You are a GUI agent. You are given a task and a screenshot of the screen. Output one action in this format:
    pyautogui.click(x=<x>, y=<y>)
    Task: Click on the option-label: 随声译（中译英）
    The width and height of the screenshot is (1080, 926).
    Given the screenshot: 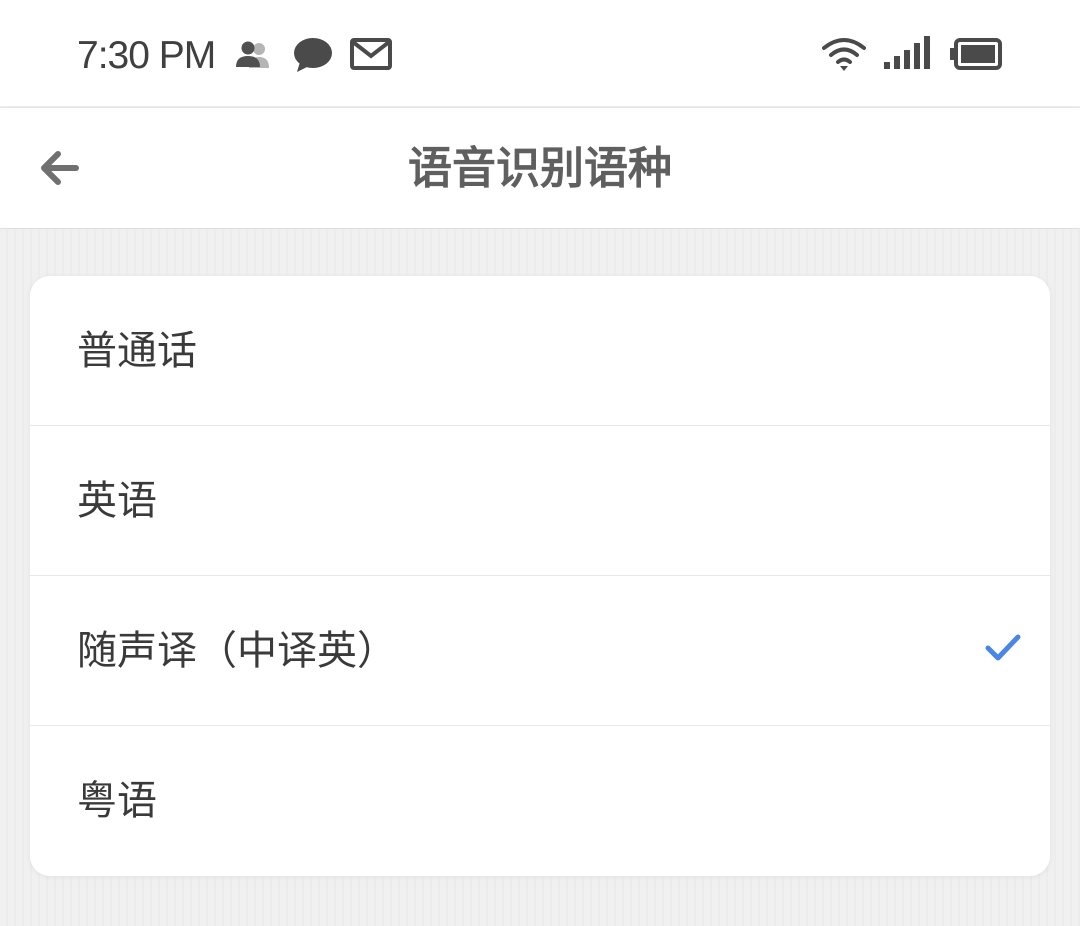 What is the action you would take?
    pyautogui.click(x=237, y=651)
    